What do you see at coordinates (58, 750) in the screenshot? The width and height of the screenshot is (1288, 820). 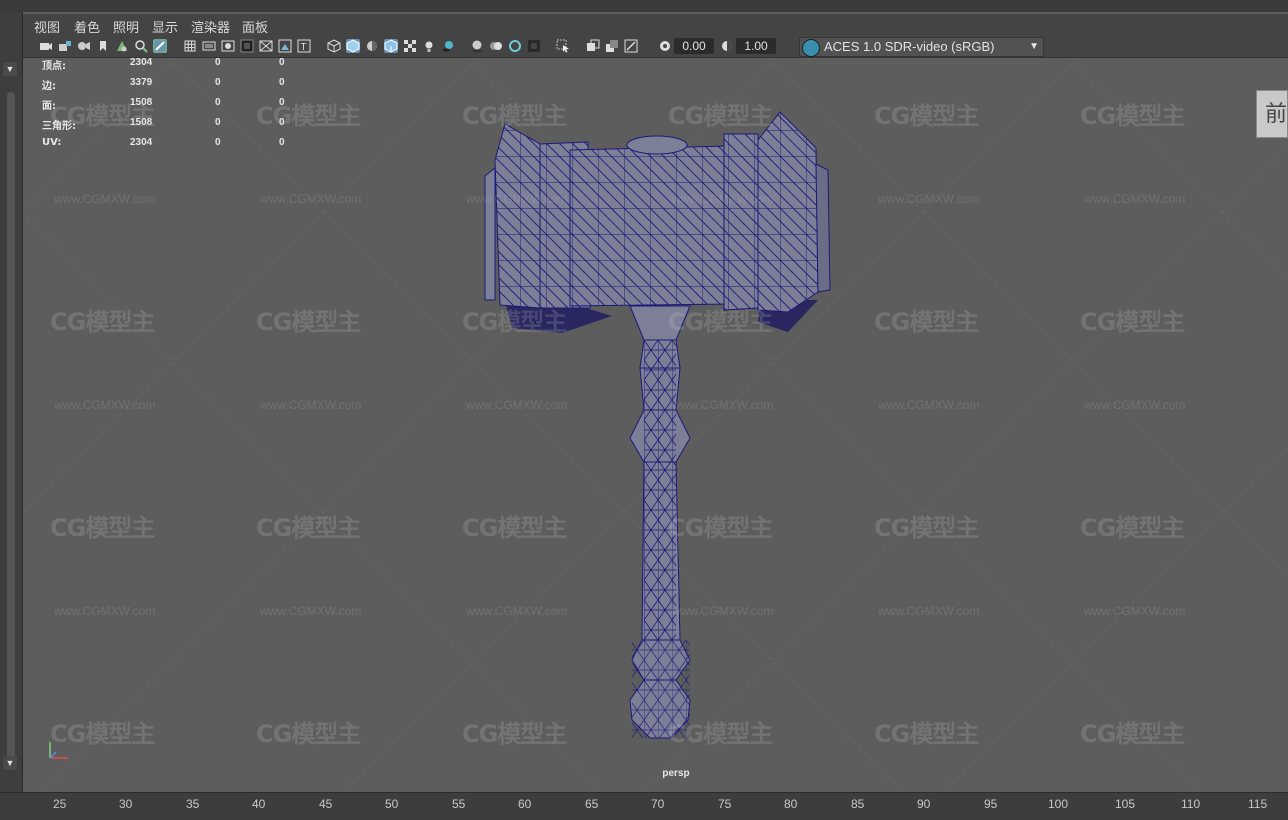 I see `axis-gizmo-icon` at bounding box center [58, 750].